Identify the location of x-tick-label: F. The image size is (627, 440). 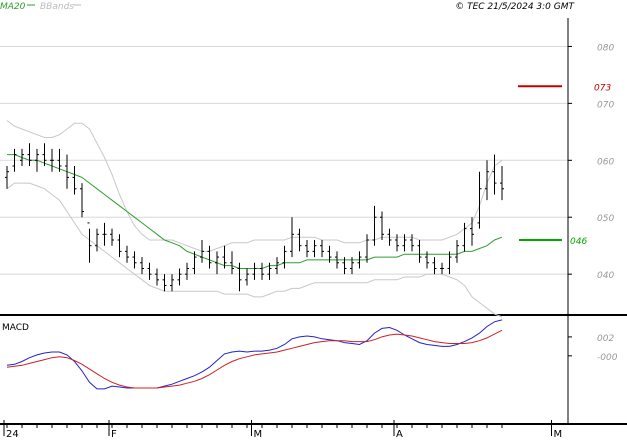
(114, 434).